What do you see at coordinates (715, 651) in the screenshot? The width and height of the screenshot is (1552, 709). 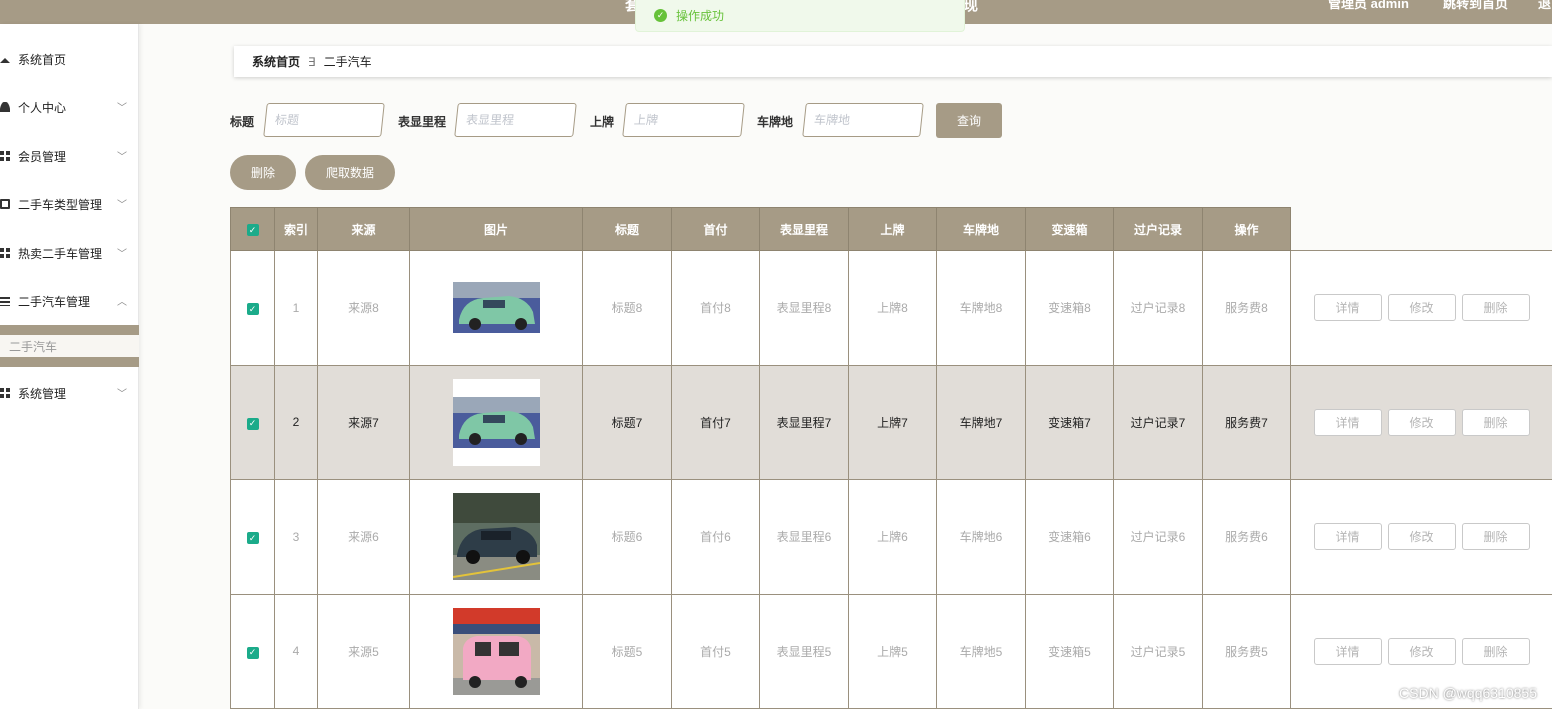 I see `down-payment-cell: 首付5` at bounding box center [715, 651].